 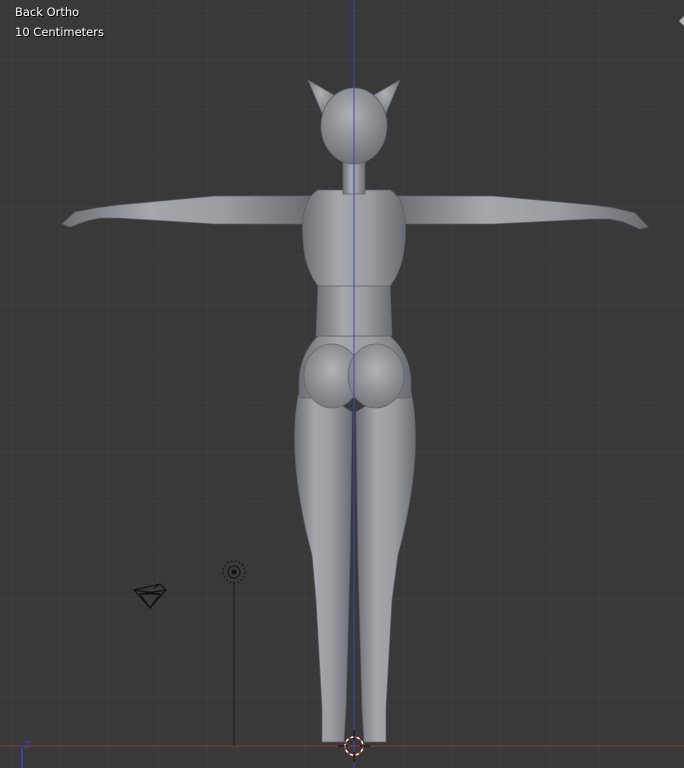 What do you see at coordinates (27, 746) in the screenshot?
I see `axis-gizmo-label: Z` at bounding box center [27, 746].